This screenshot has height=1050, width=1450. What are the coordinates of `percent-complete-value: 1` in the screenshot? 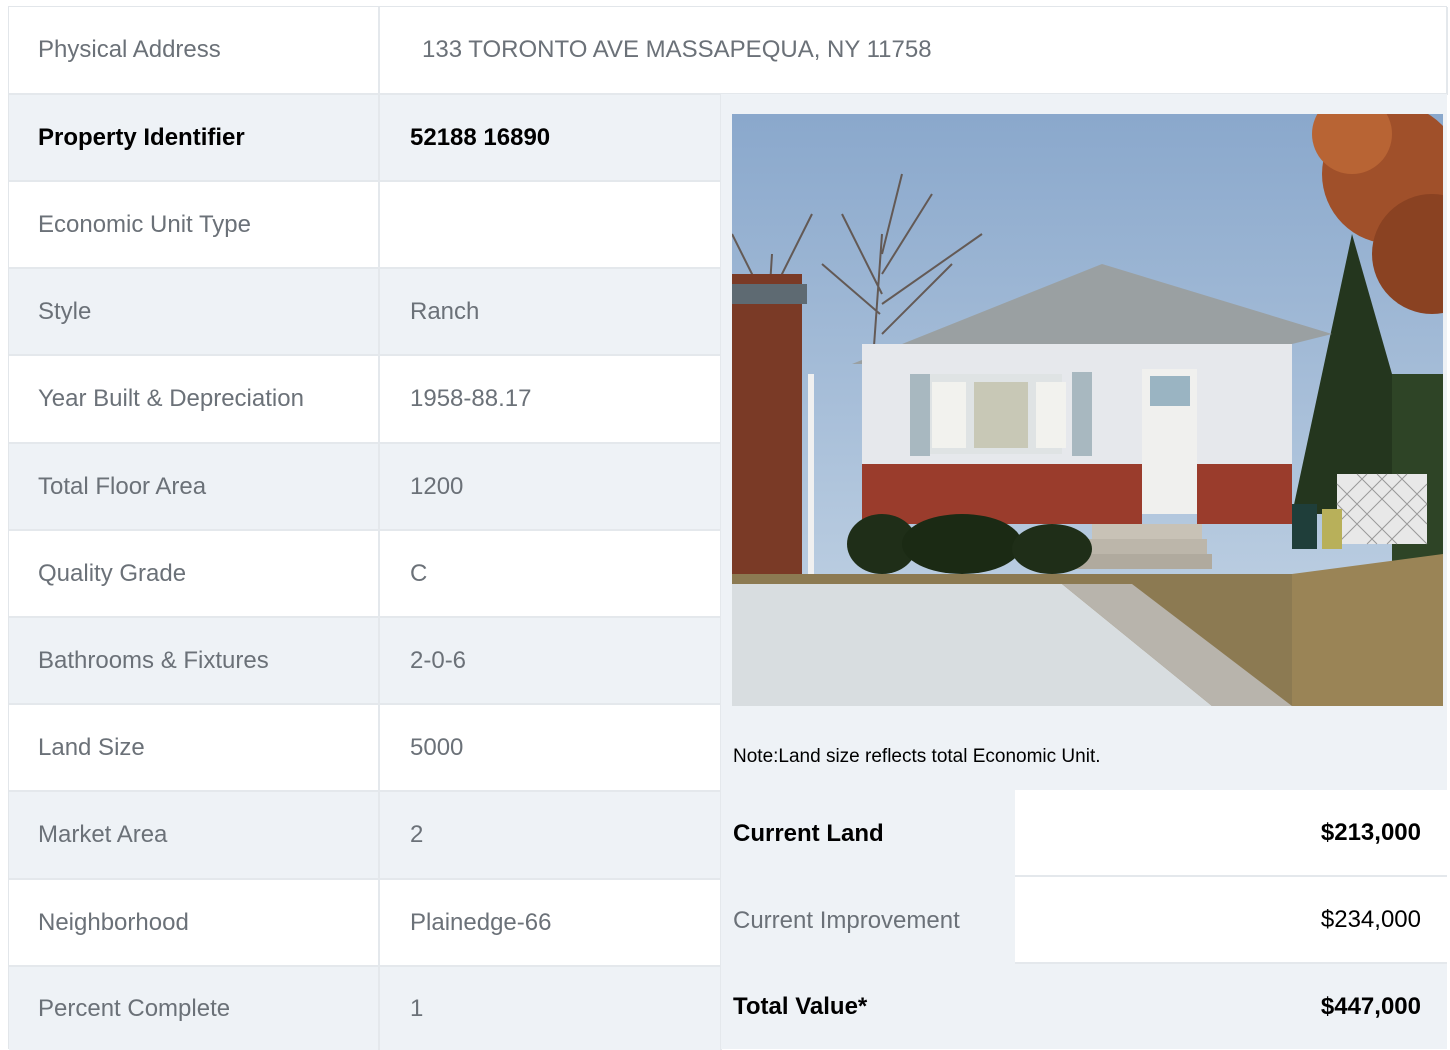 It's located at (551, 1008).